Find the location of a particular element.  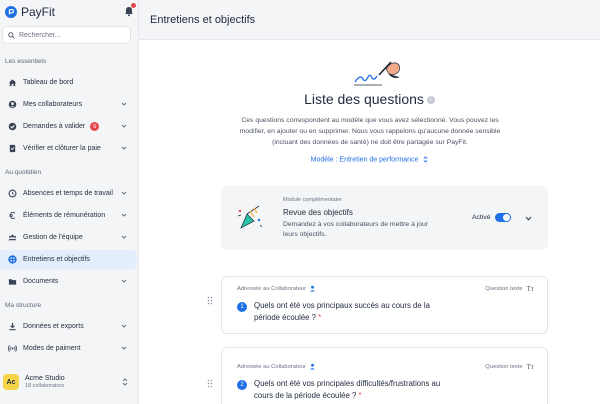

sidebar-item-dashboard: Tableau de bord is located at coordinates (68, 82).